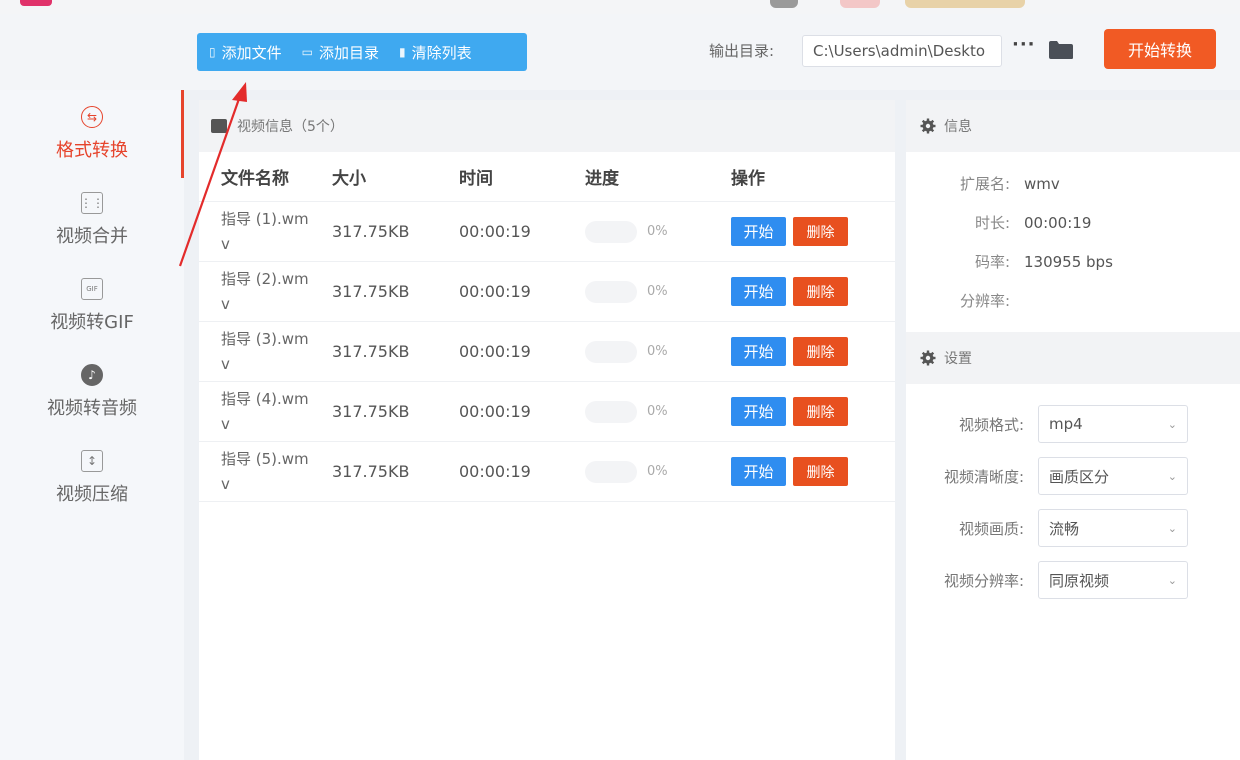 The width and height of the screenshot is (1240, 760). I want to click on column-header: 进度, so click(602, 179).